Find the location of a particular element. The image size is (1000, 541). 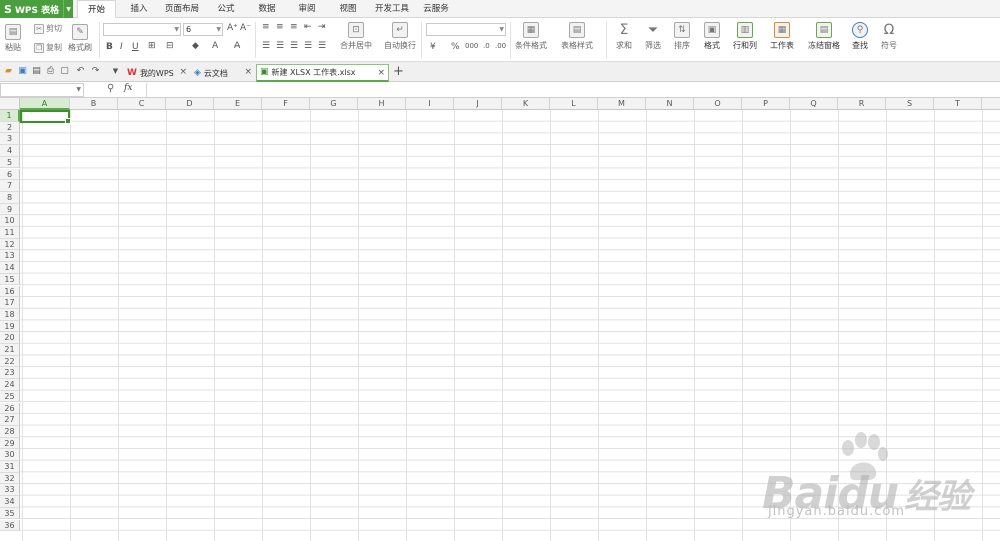

row-header-30: 30 is located at coordinates (10, 455).